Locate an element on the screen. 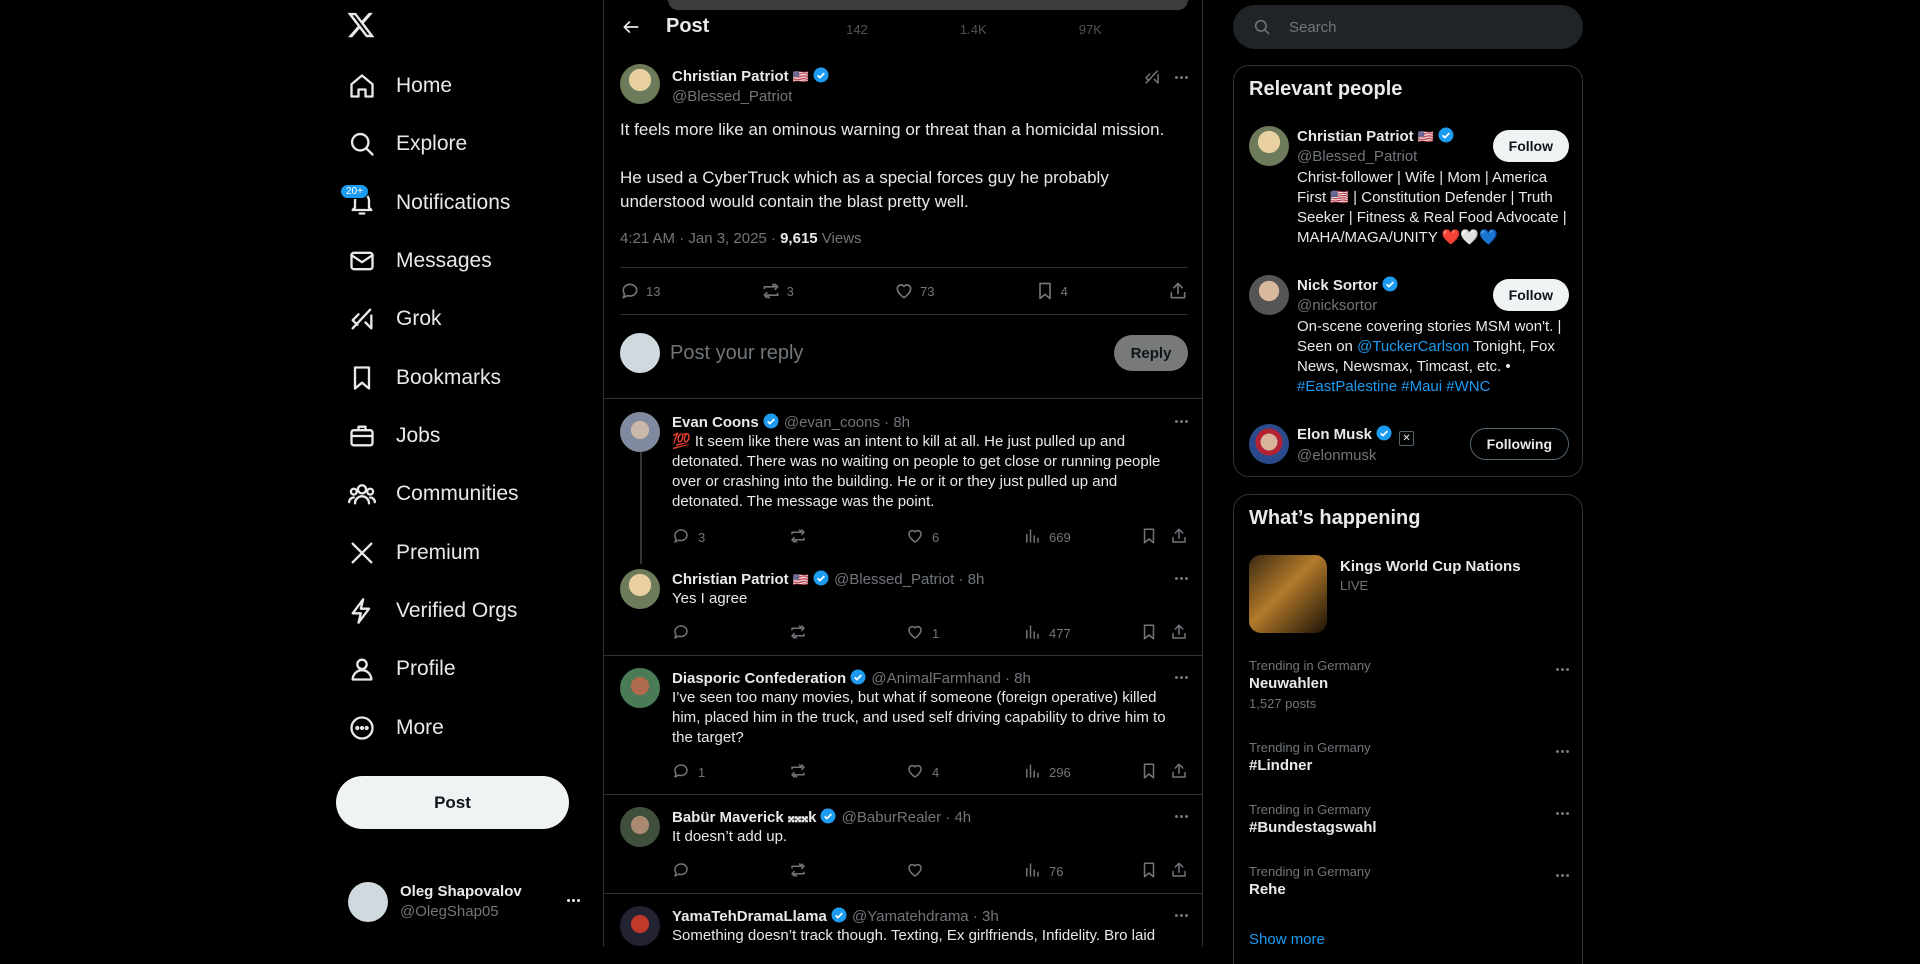  search-input is located at coordinates (1436, 27).